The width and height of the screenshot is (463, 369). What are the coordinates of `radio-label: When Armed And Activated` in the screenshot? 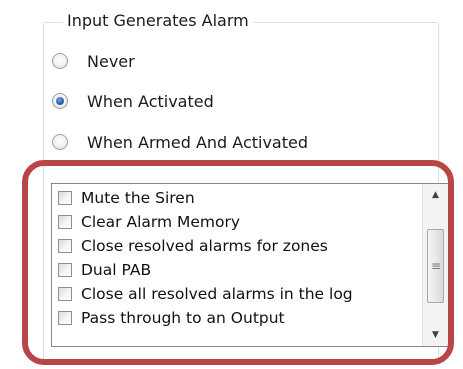 It's located at (197, 142).